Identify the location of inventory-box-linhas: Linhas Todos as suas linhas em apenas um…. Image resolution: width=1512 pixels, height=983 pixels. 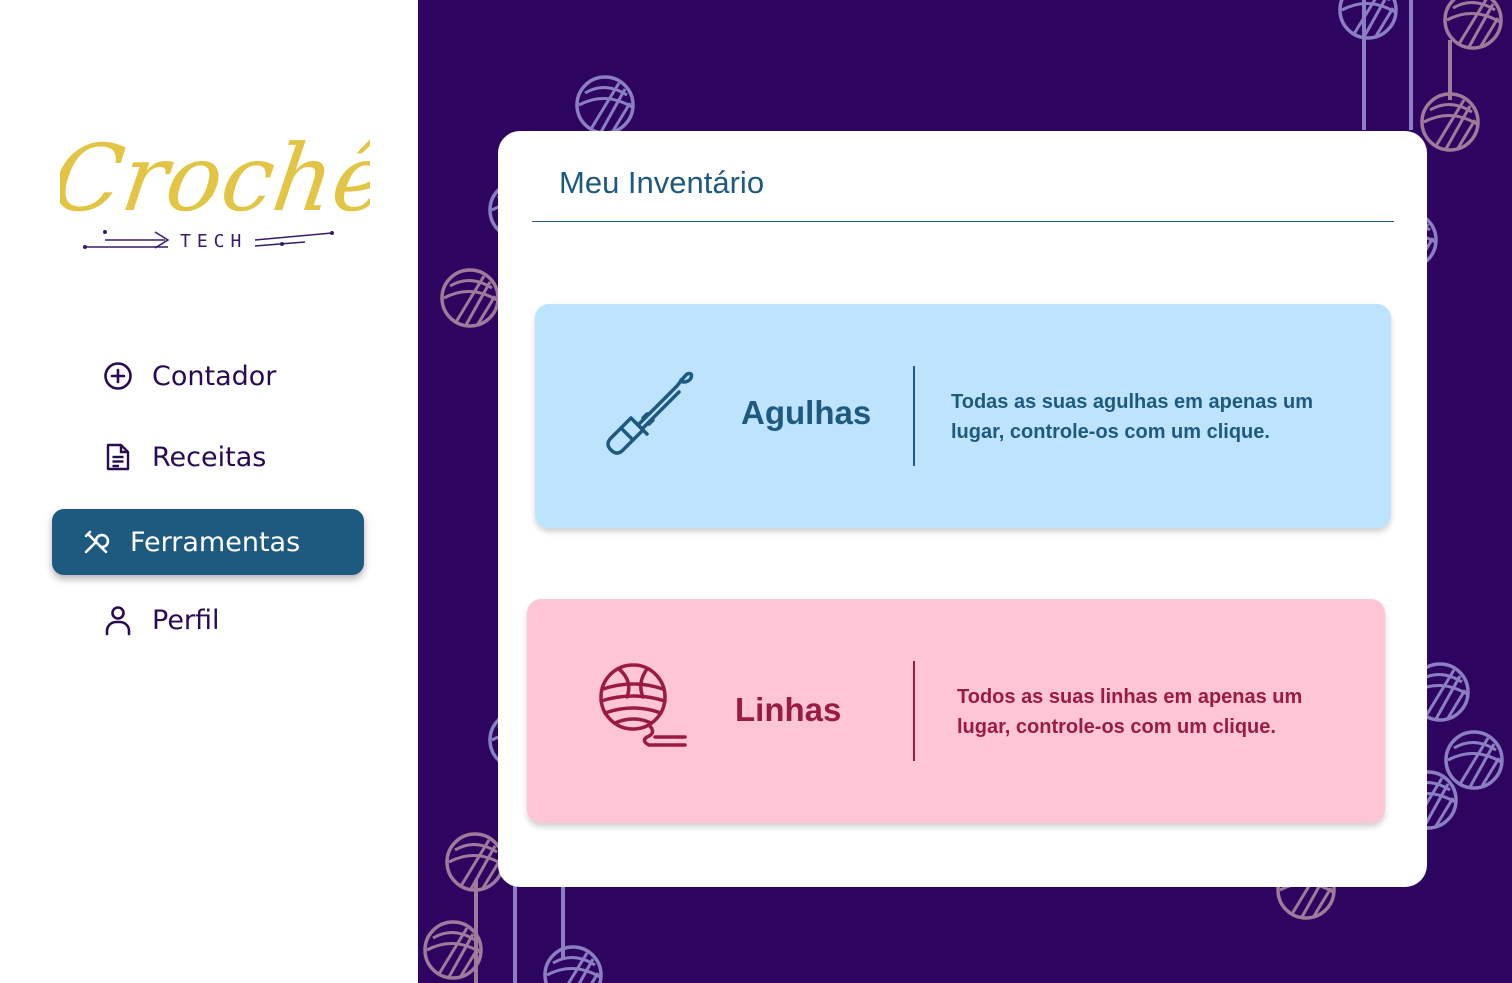
(956, 711).